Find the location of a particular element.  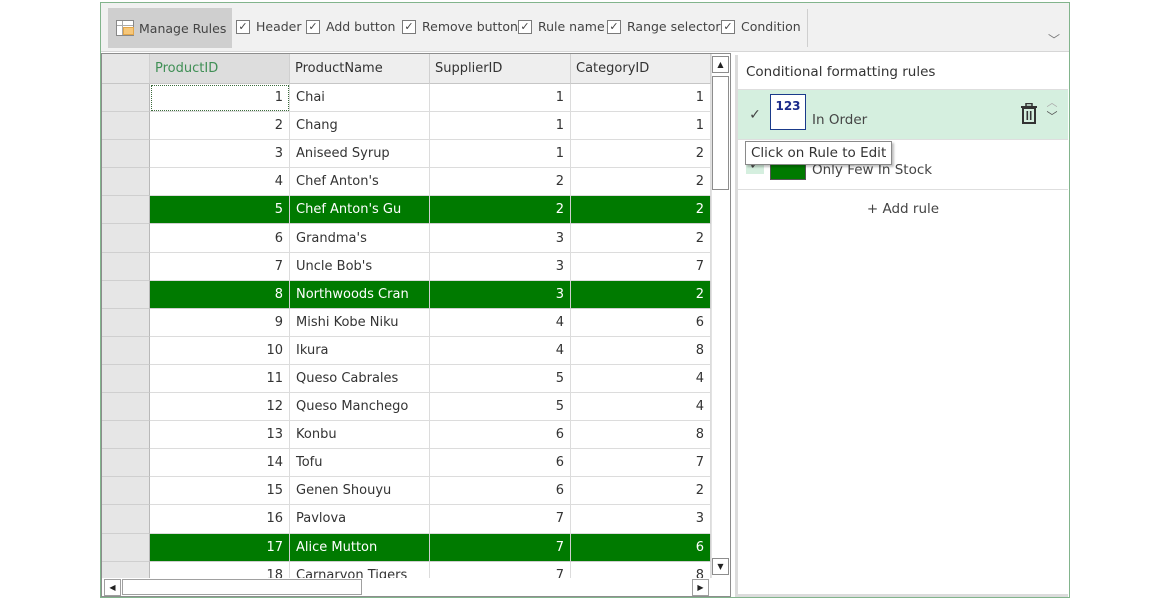

cell-productid: 5 is located at coordinates (220, 210).